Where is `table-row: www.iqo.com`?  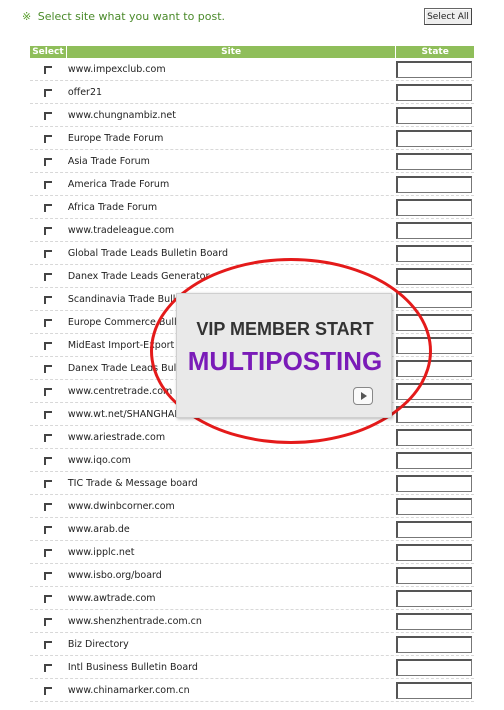
table-row: www.iqo.com is located at coordinates (252, 460).